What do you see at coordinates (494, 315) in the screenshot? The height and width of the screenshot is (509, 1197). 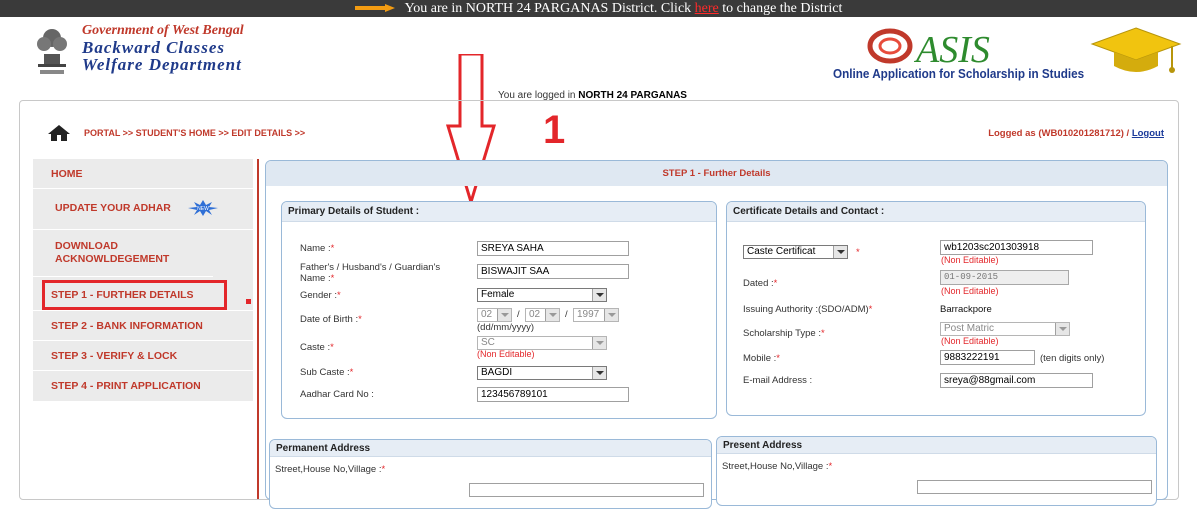 I see `dob-day-select: 02` at bounding box center [494, 315].